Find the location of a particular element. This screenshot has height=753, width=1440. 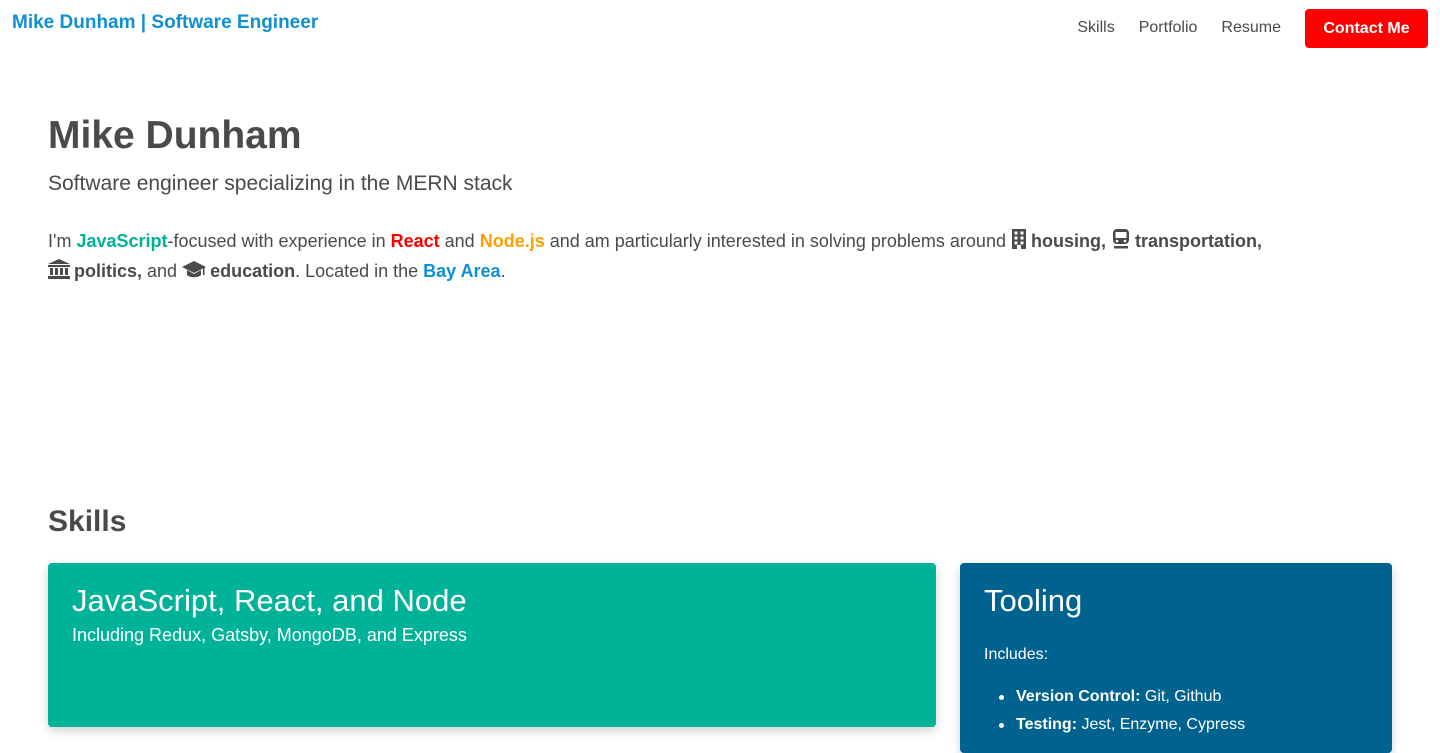

keyword-education: education is located at coordinates (253, 271).